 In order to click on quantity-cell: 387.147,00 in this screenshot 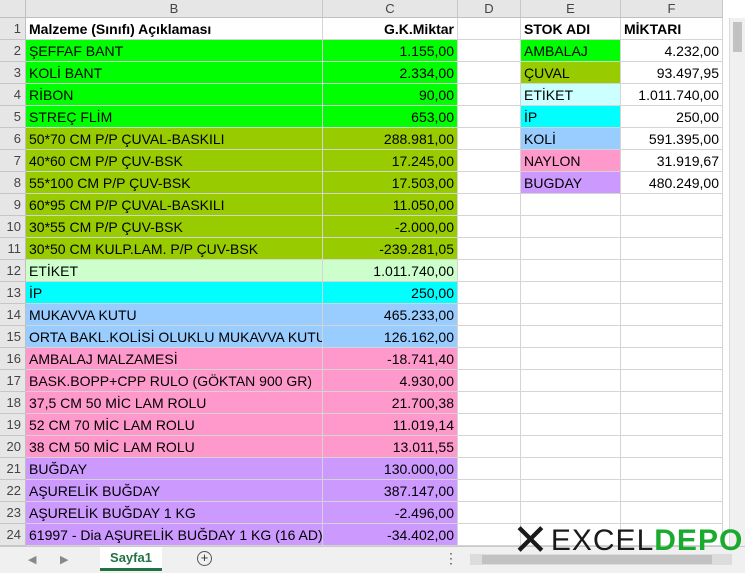, I will do `click(390, 491)`.